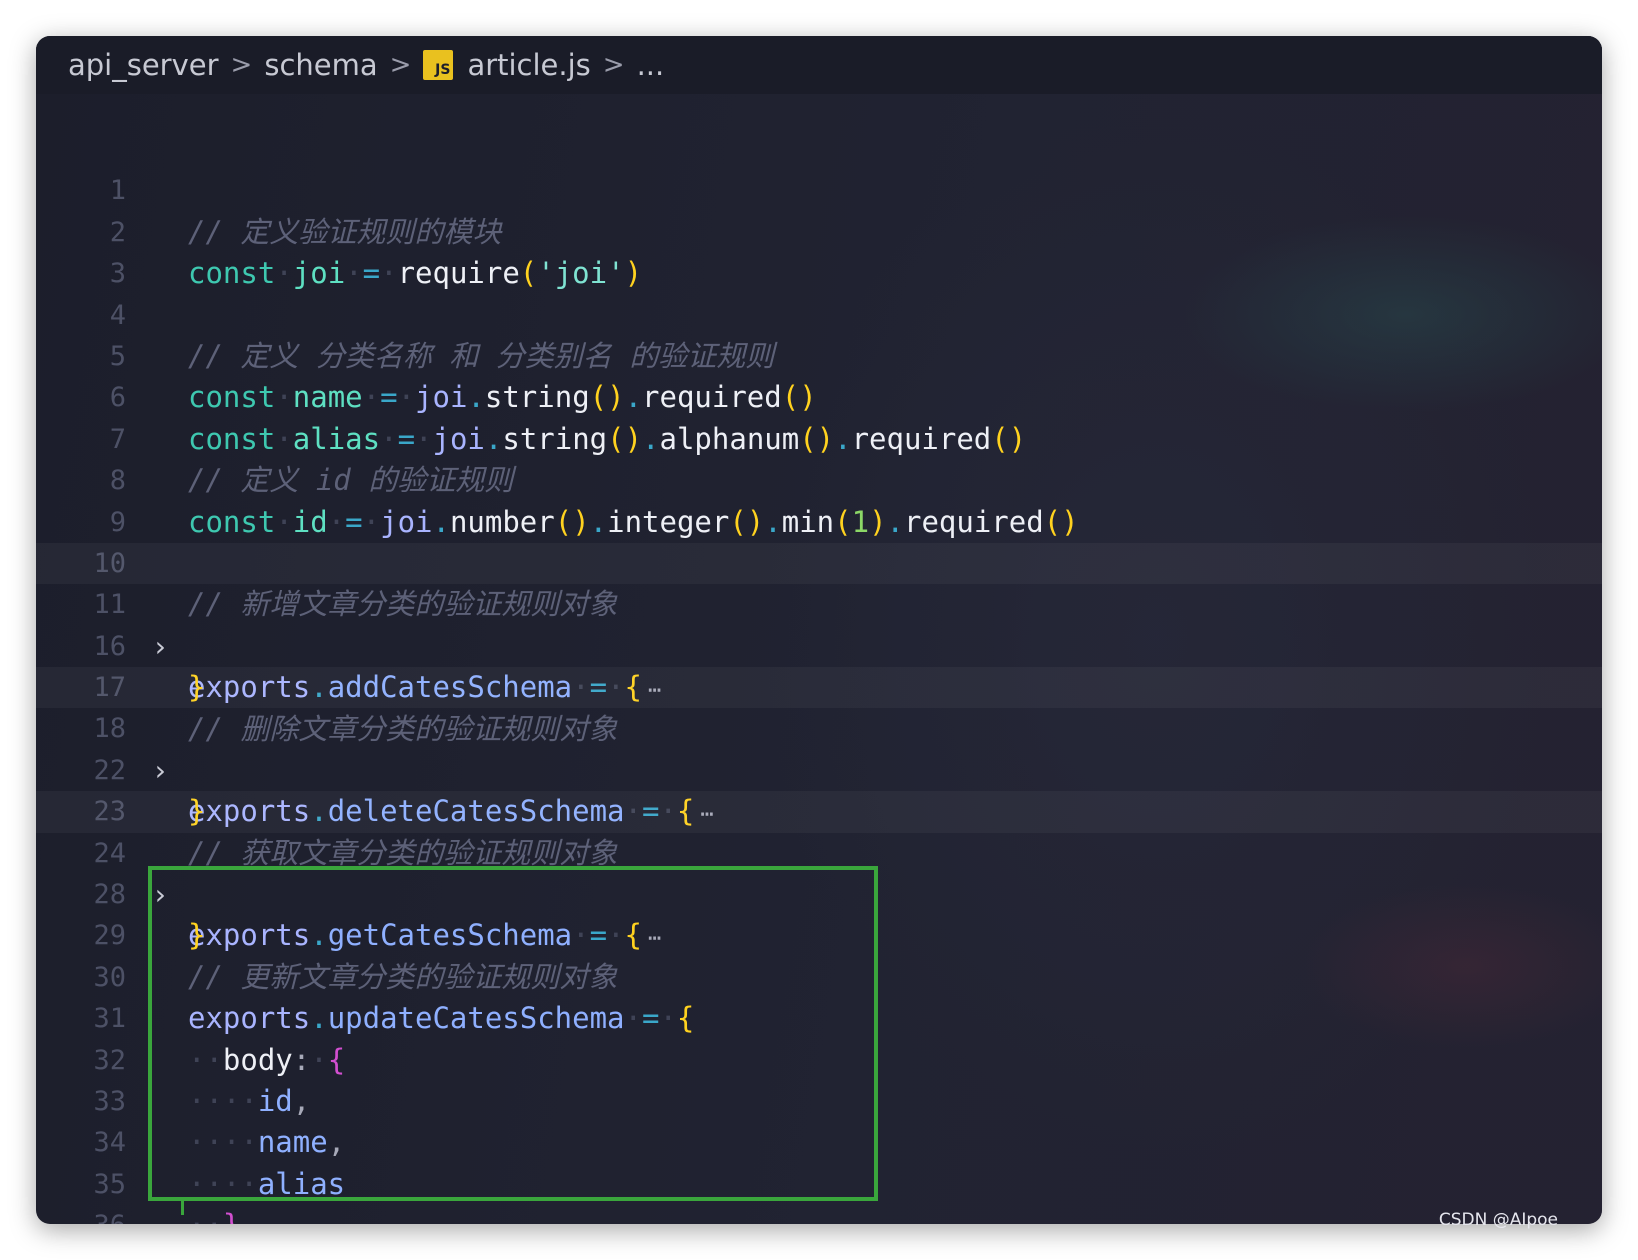  What do you see at coordinates (143, 65) in the screenshot?
I see `breadcrumb-item-api-server: api_server` at bounding box center [143, 65].